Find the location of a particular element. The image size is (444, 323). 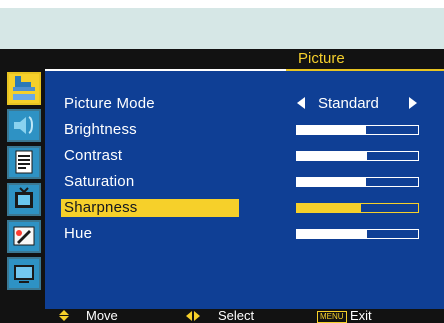

hue-slider is located at coordinates (357, 234).